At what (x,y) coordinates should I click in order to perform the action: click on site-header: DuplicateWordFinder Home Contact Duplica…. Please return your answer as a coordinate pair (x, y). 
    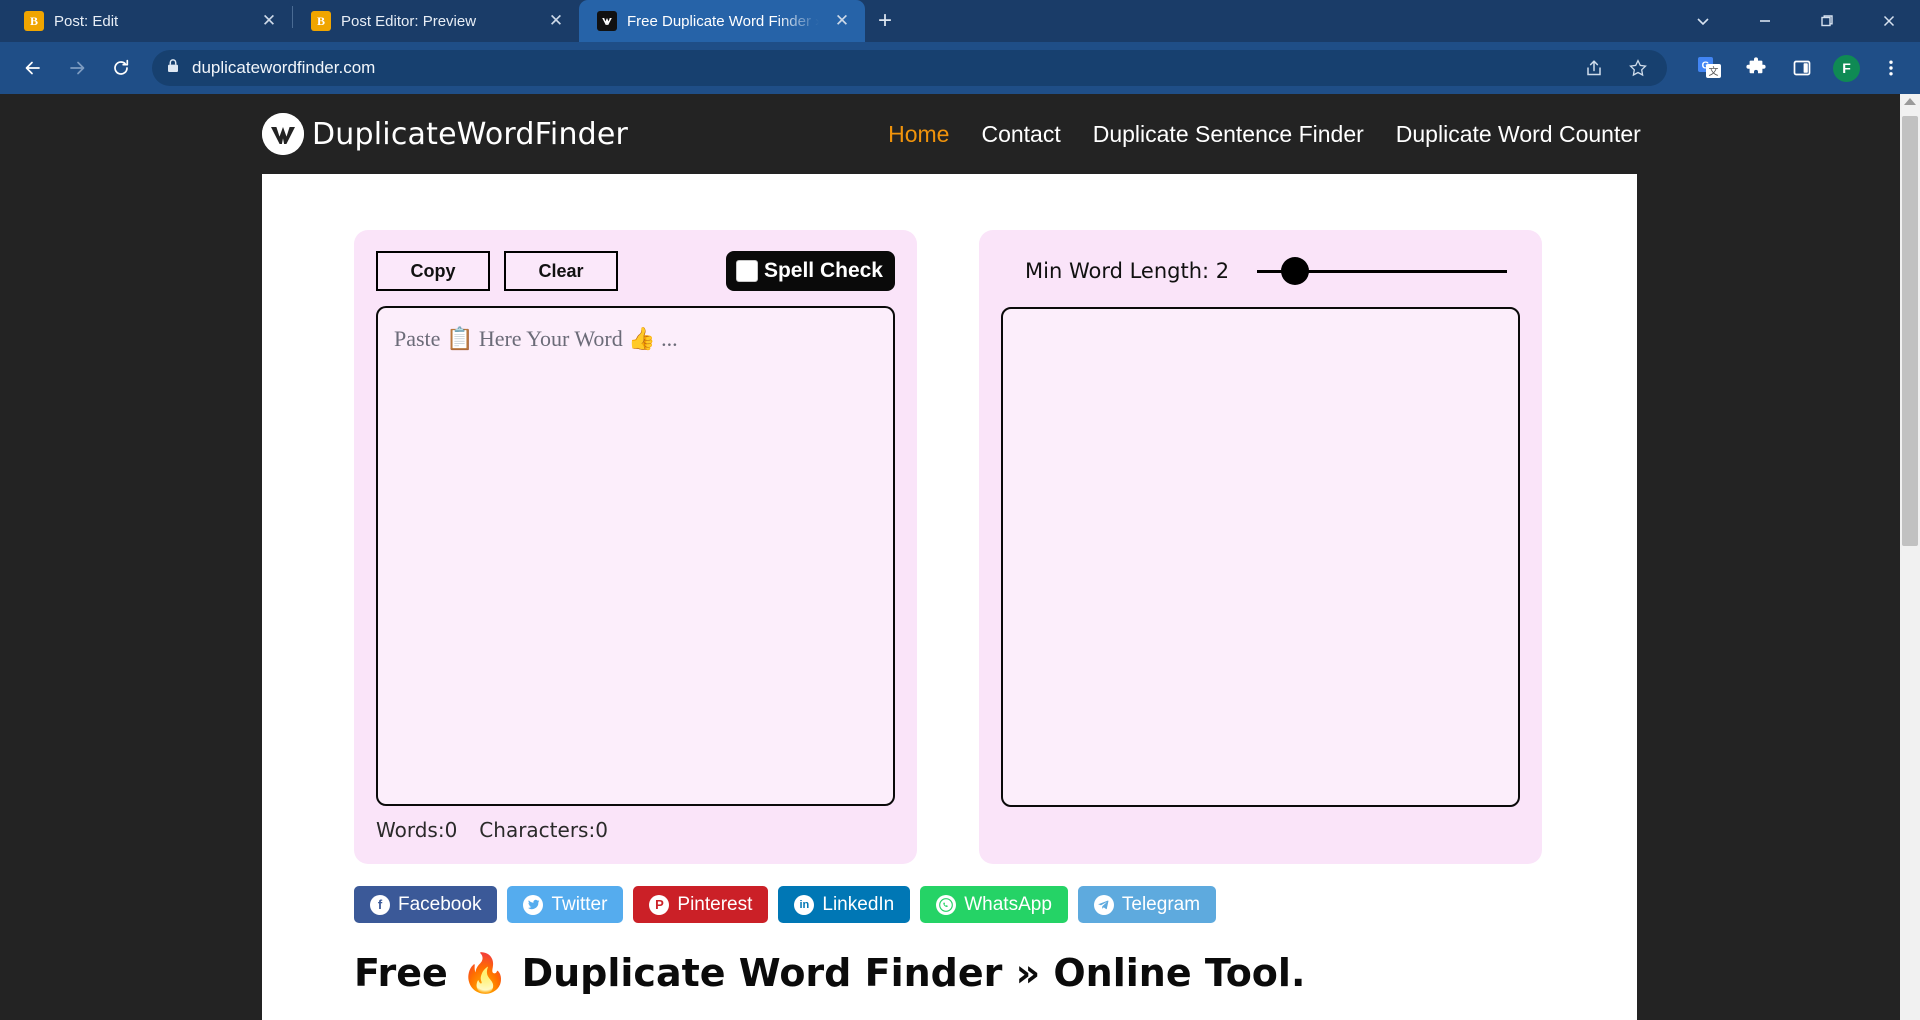
    Looking at the image, I should click on (950, 134).